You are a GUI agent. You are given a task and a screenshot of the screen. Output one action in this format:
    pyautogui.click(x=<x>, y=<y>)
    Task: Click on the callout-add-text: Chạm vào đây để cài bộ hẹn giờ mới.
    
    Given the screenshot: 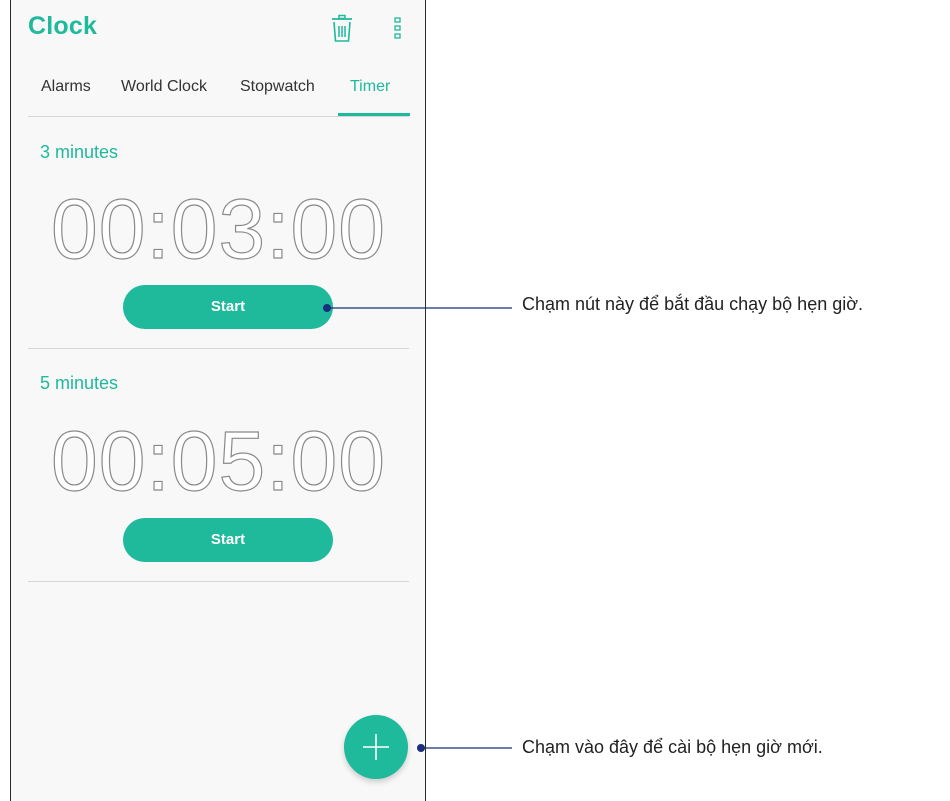 What is the action you would take?
    pyautogui.click(x=672, y=747)
    